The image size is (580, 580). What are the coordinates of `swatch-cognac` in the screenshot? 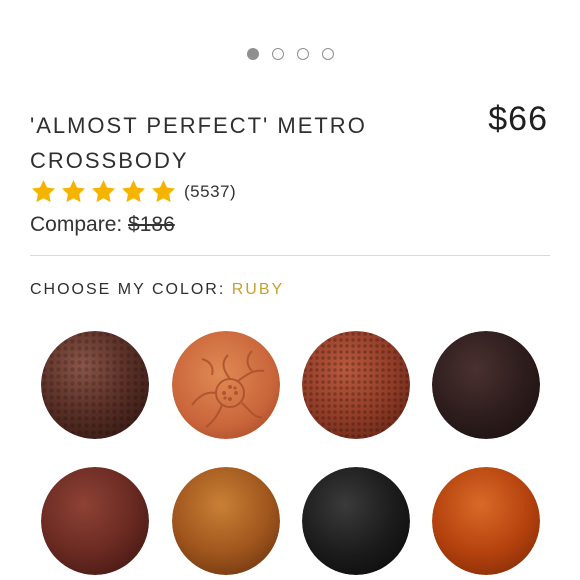 It's located at (226, 521).